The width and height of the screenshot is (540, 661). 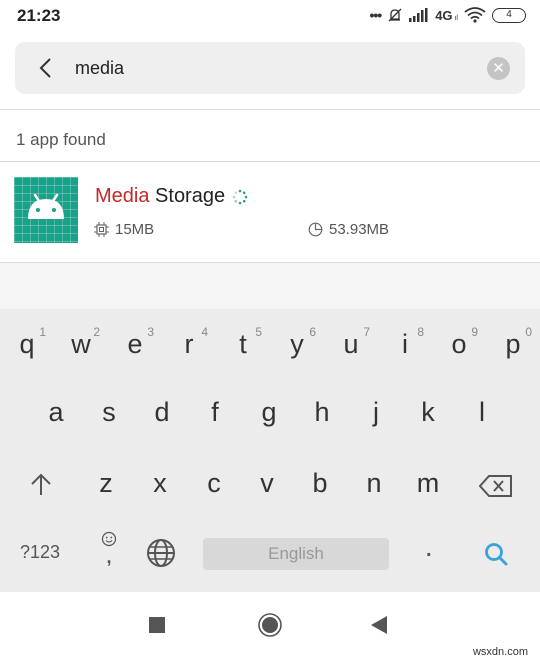 I want to click on home-icon, so click(x=270, y=625).